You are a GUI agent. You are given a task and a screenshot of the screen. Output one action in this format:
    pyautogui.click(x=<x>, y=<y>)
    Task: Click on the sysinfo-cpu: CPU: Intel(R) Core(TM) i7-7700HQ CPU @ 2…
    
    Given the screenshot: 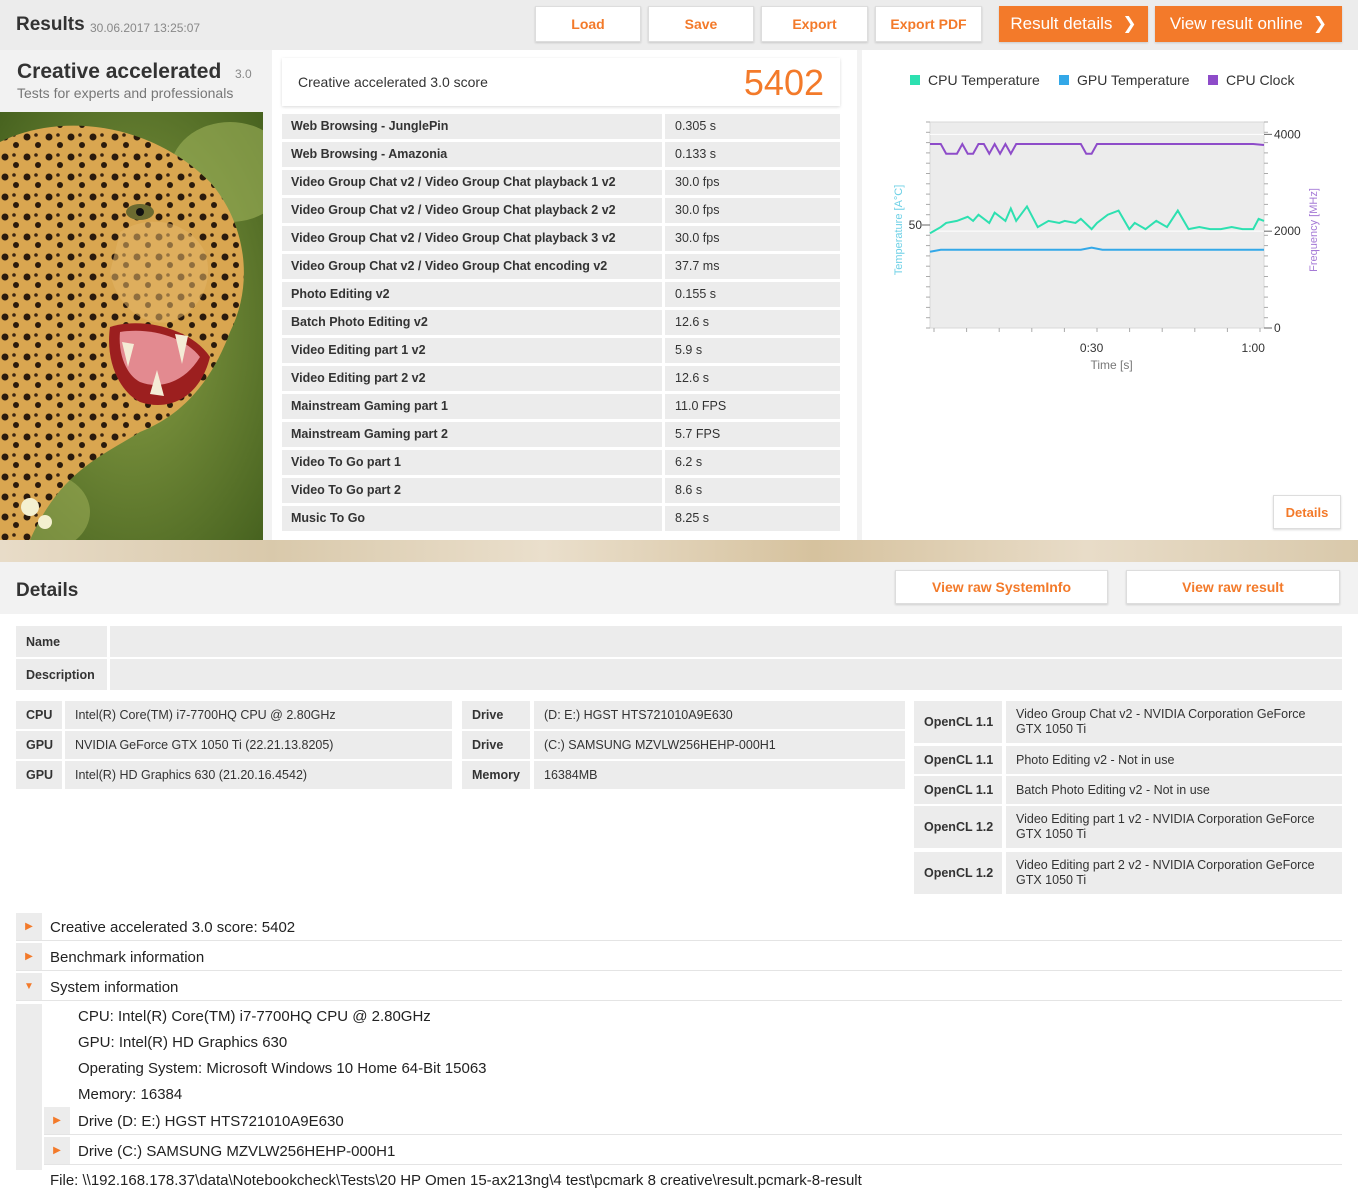 What is the action you would take?
    pyautogui.click(x=254, y=1016)
    